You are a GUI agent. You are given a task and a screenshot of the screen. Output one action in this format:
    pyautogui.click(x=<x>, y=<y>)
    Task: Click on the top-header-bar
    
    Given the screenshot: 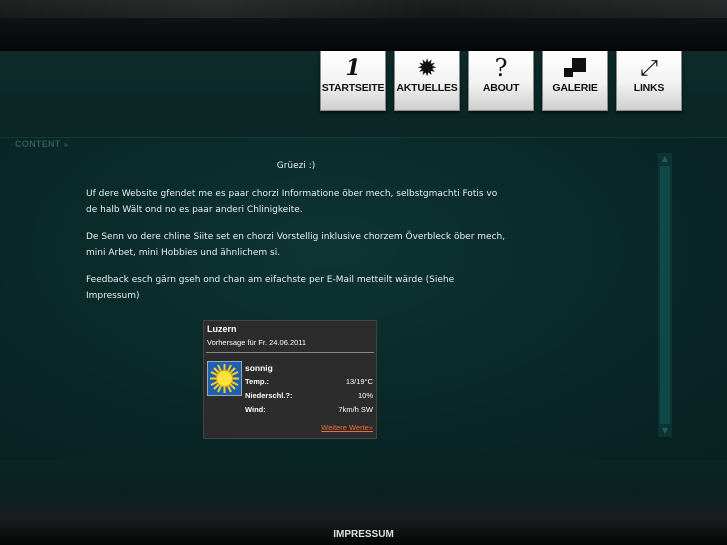 What is the action you would take?
    pyautogui.click(x=363, y=25)
    